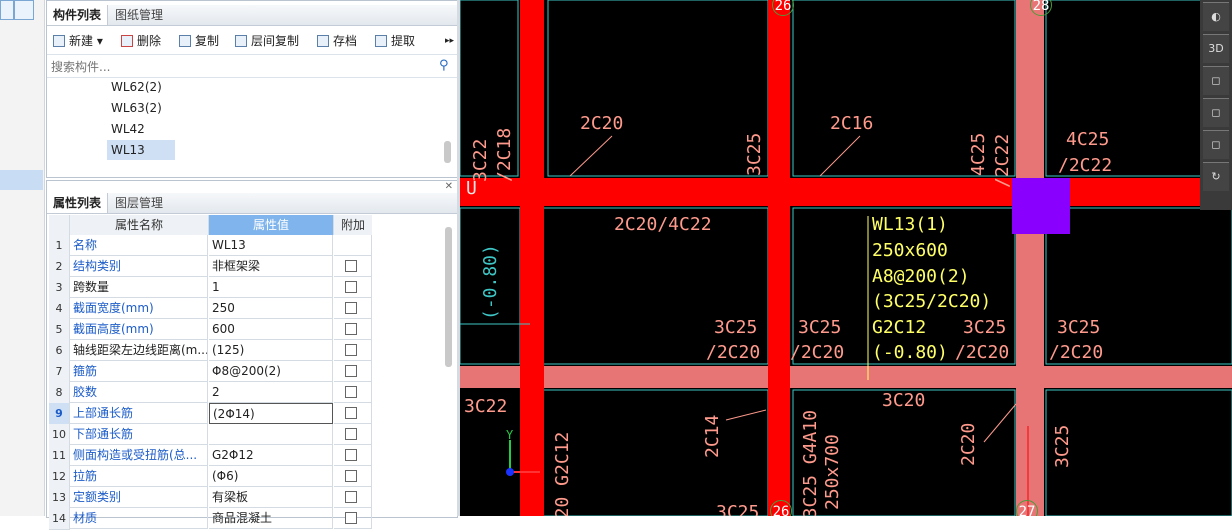 Image resolution: width=1232 pixels, height=530 pixels. I want to click on view-toolbar: ◐ 3D ◻ ◻ ◻ ↻, so click(1216, 105).